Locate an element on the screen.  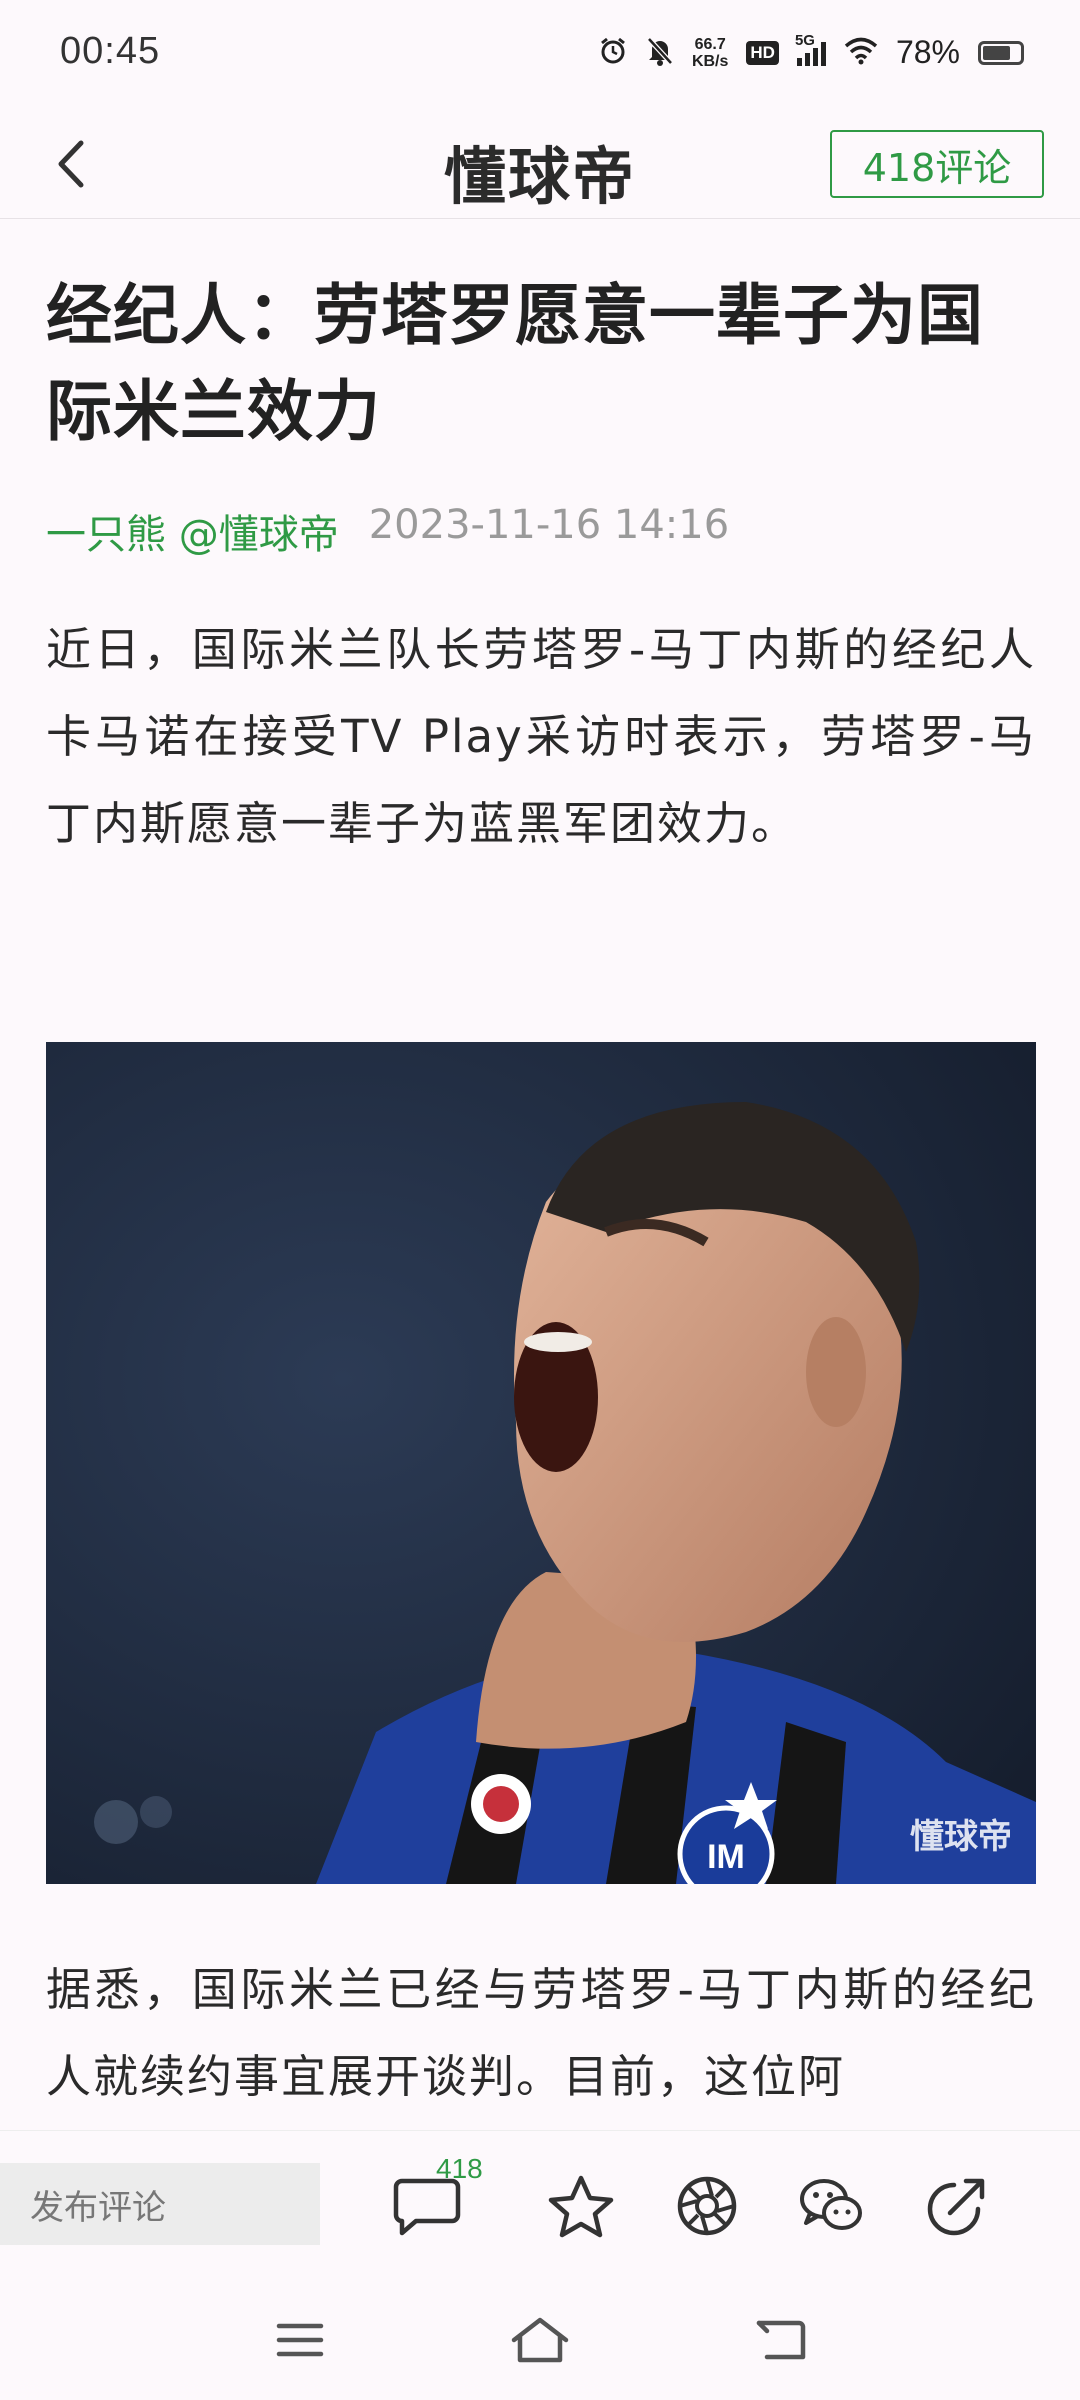
battery-icon is located at coordinates (1001, 52).